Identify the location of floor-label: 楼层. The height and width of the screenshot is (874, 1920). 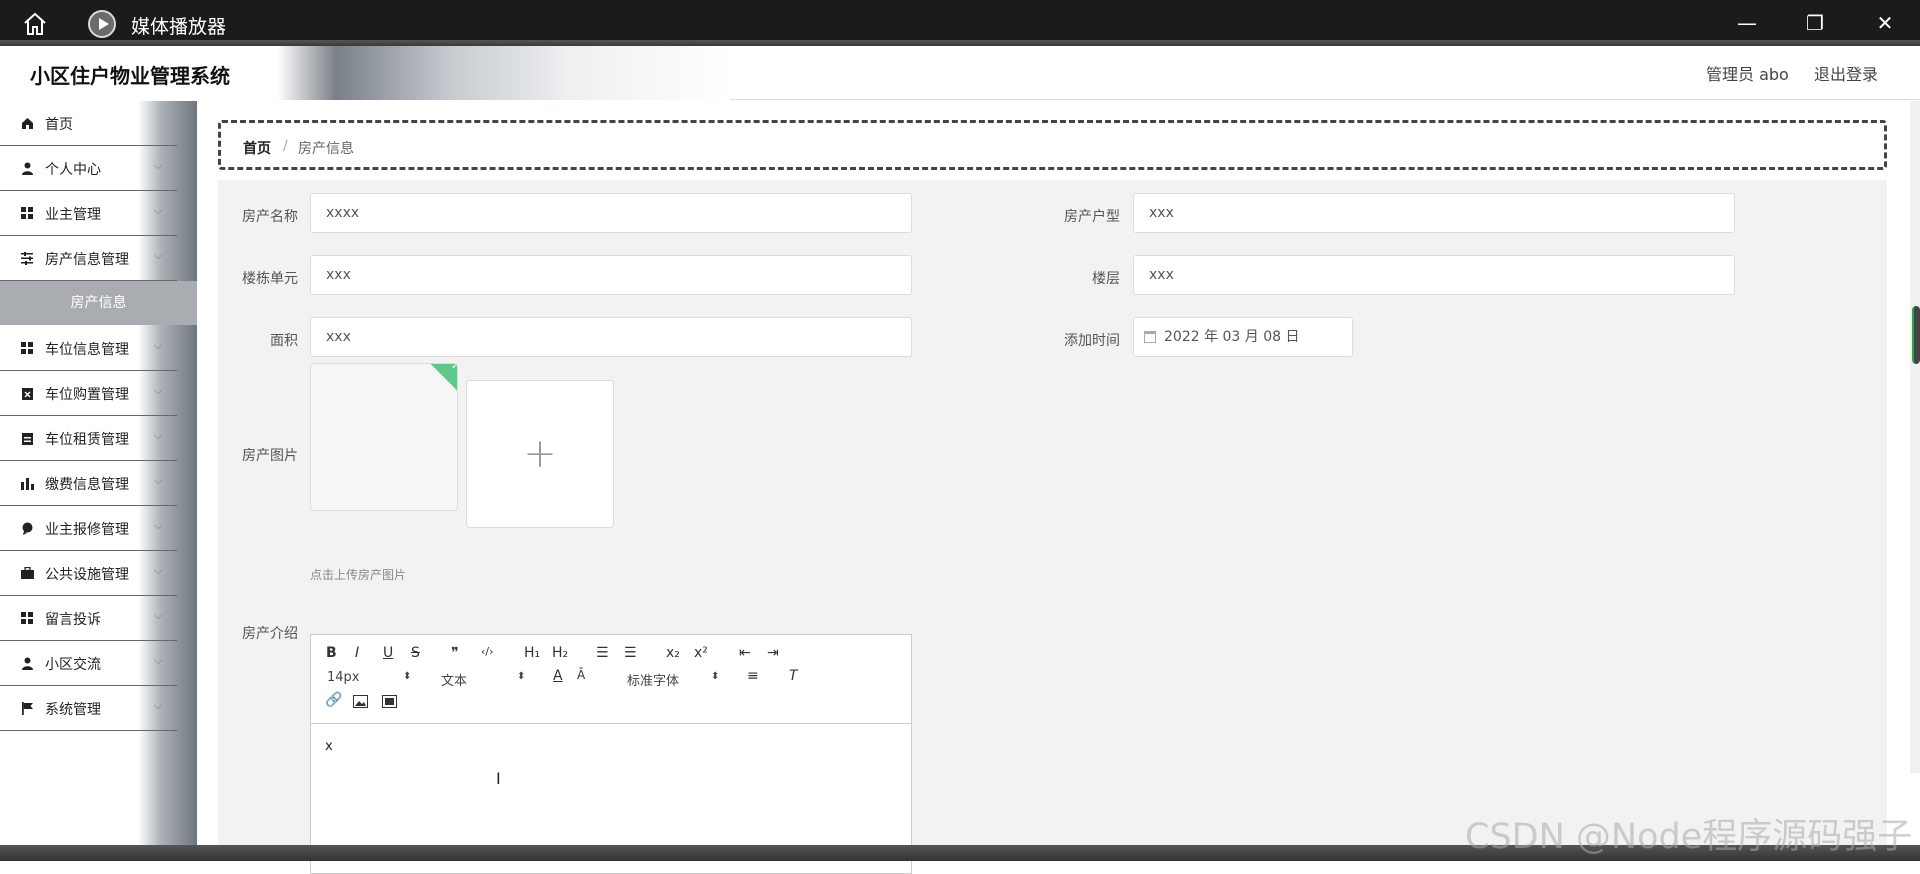
(1106, 279).